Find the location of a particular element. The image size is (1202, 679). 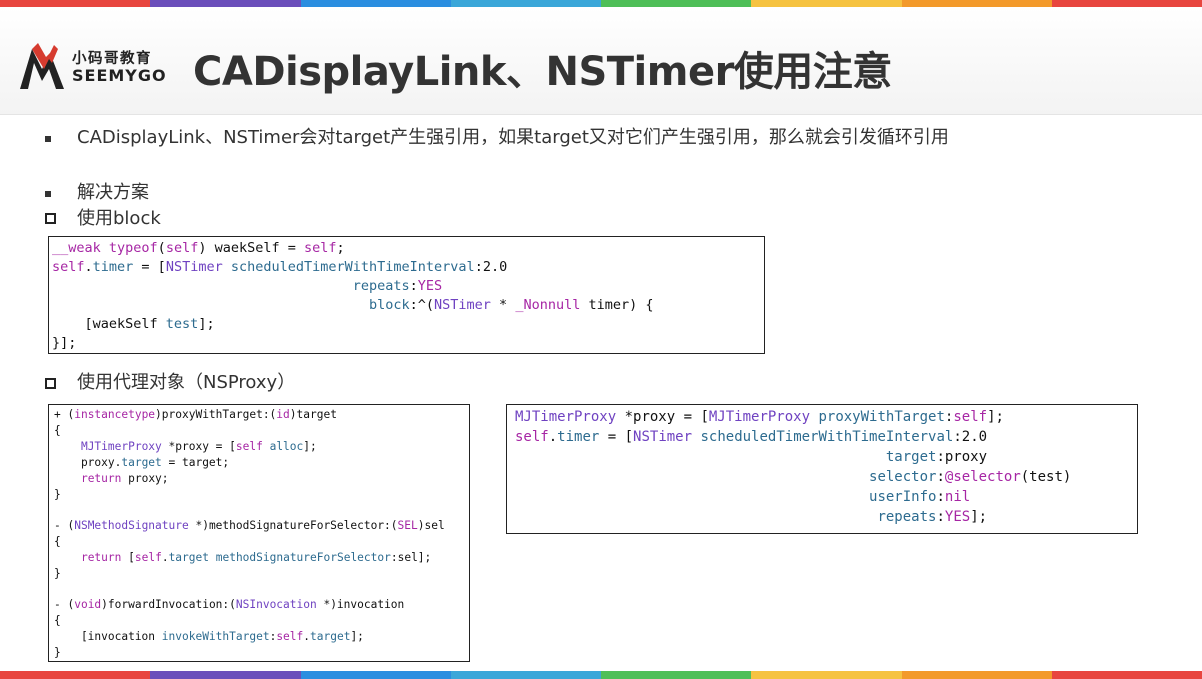

code-token: NSInvocation is located at coordinates (276, 604).